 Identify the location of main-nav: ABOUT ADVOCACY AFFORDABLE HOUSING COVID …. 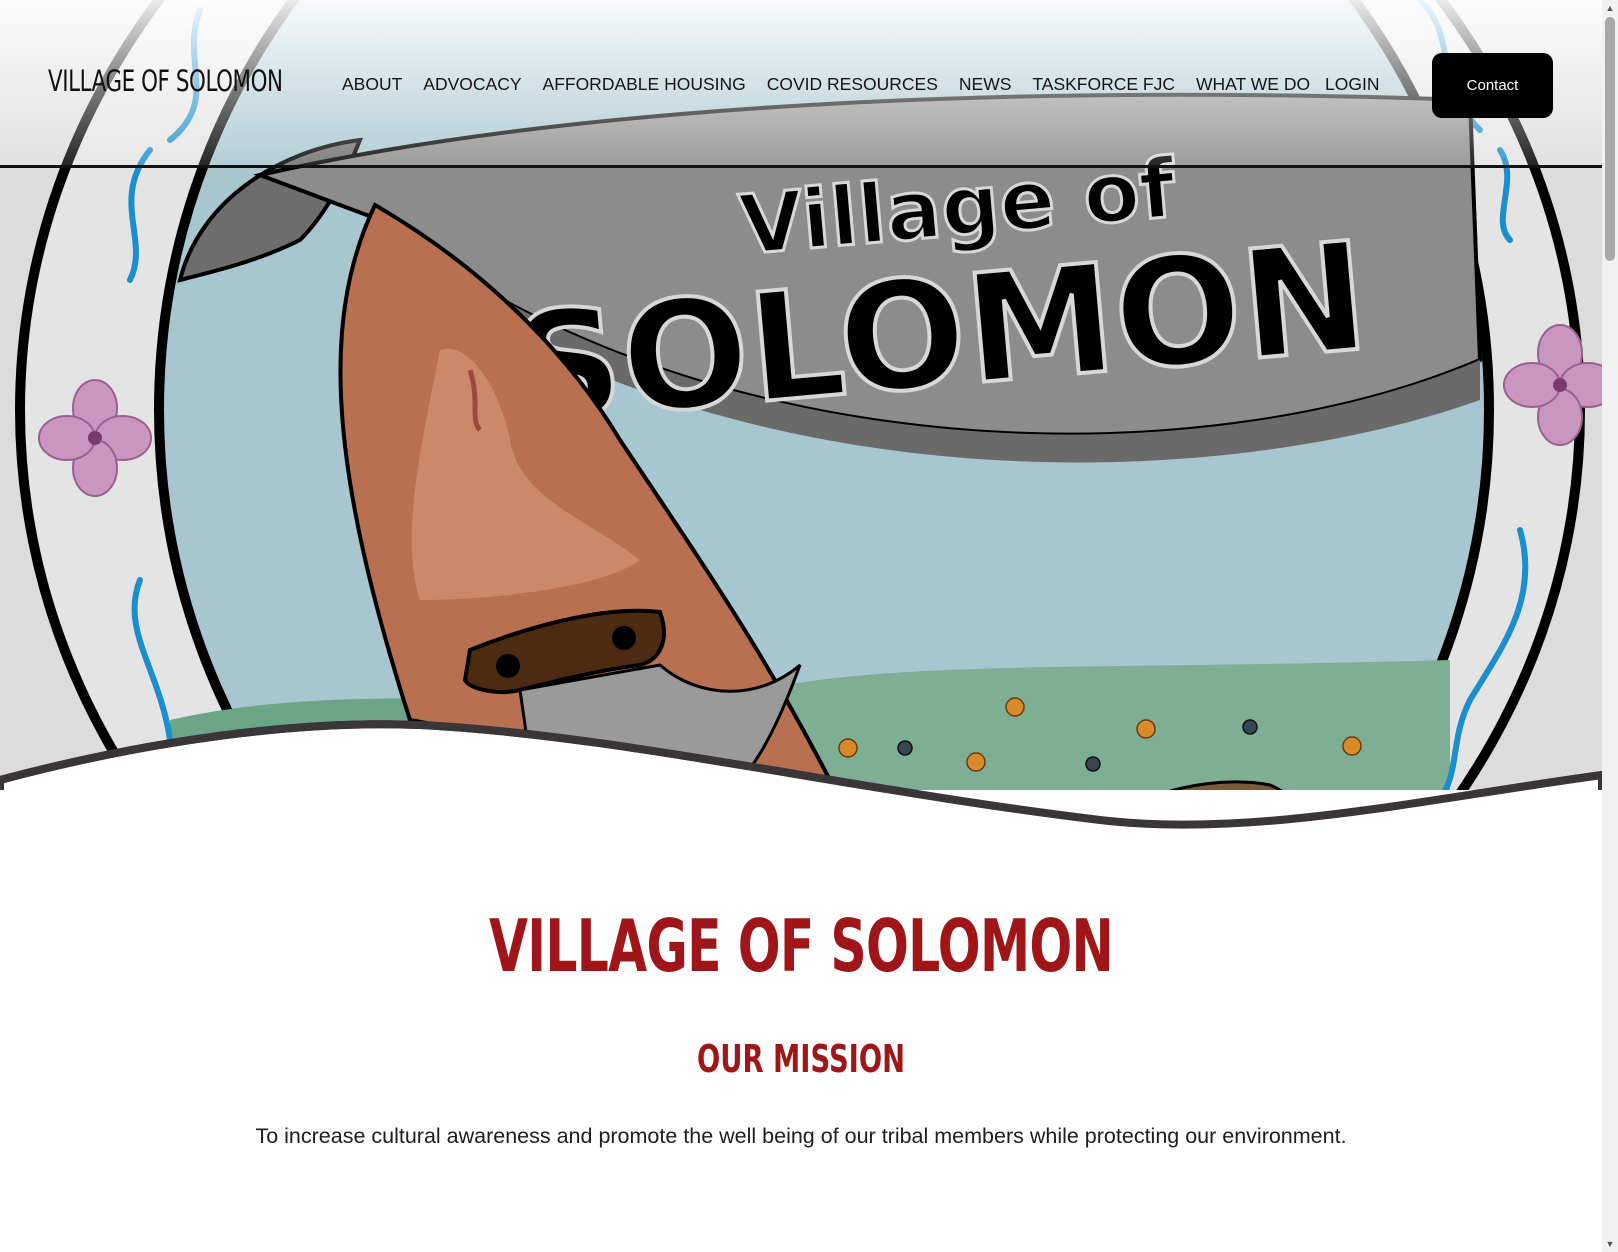
(826, 84).